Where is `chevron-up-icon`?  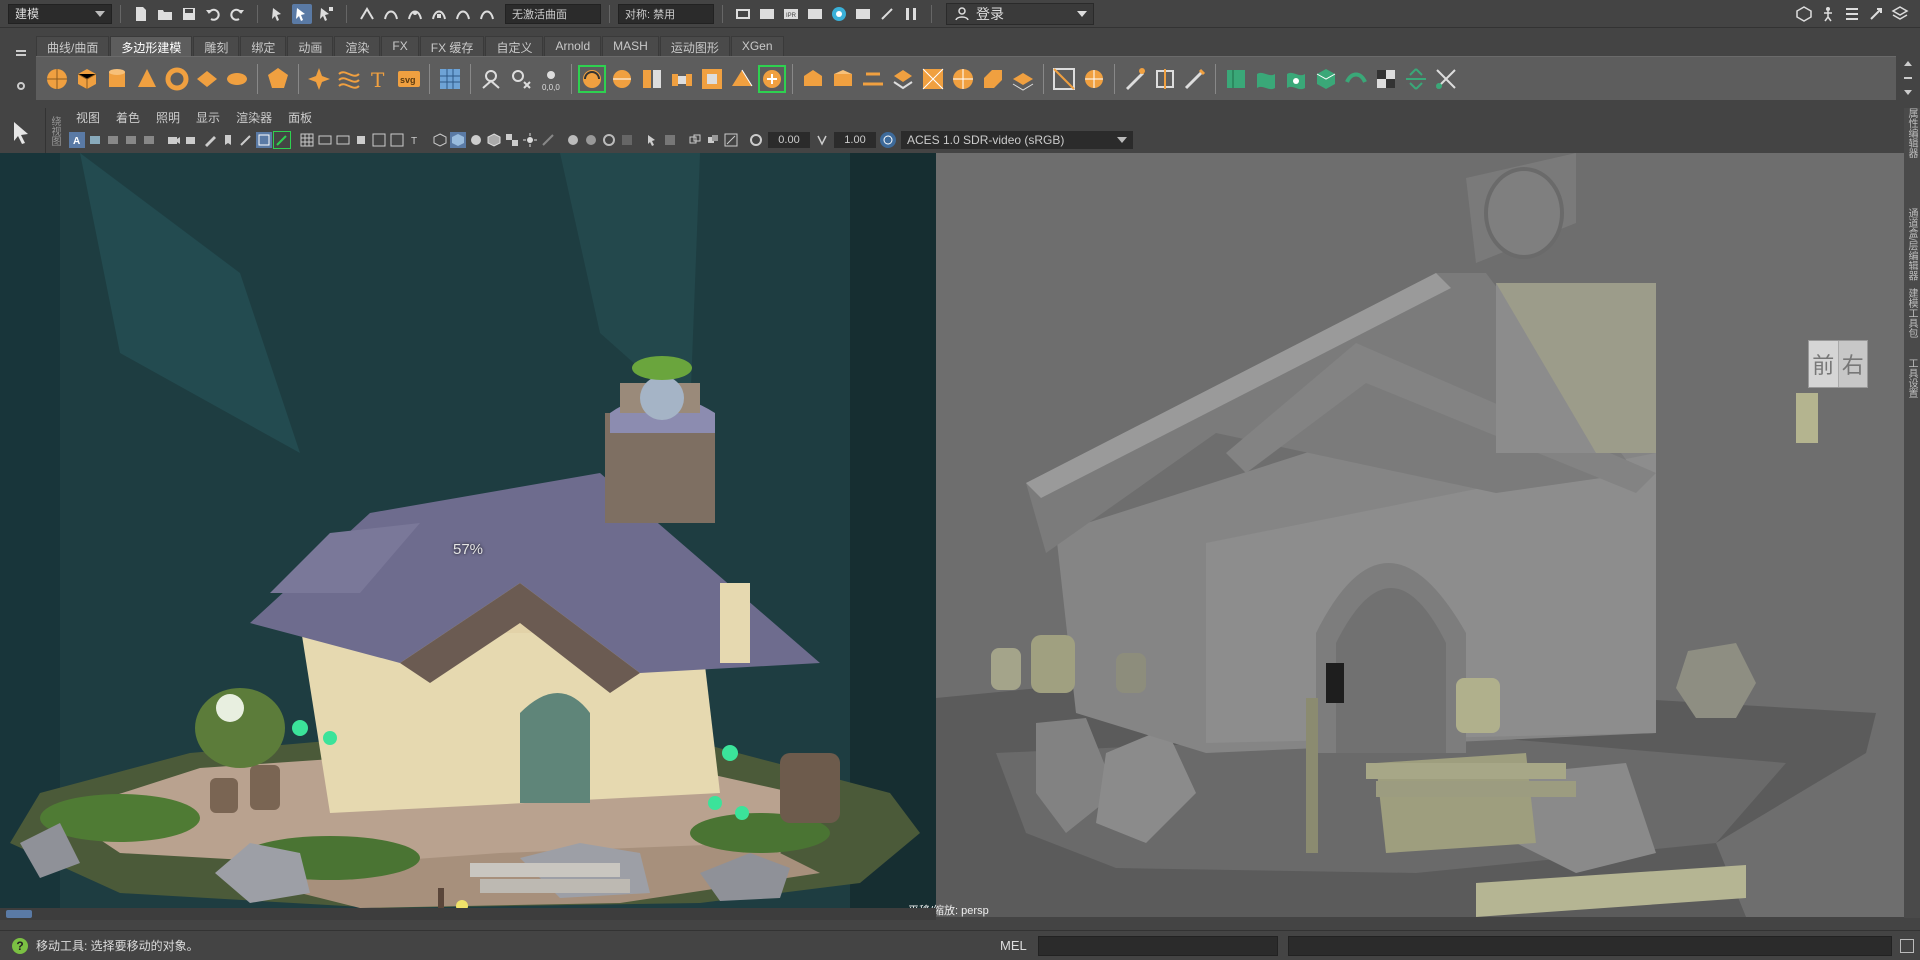 chevron-up-icon is located at coordinates (1908, 64).